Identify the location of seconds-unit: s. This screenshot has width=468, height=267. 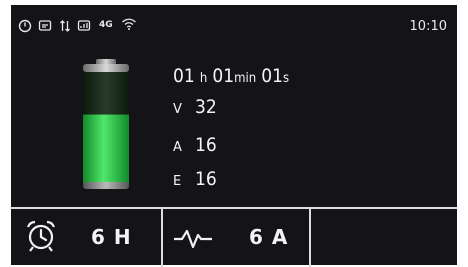
(286, 78).